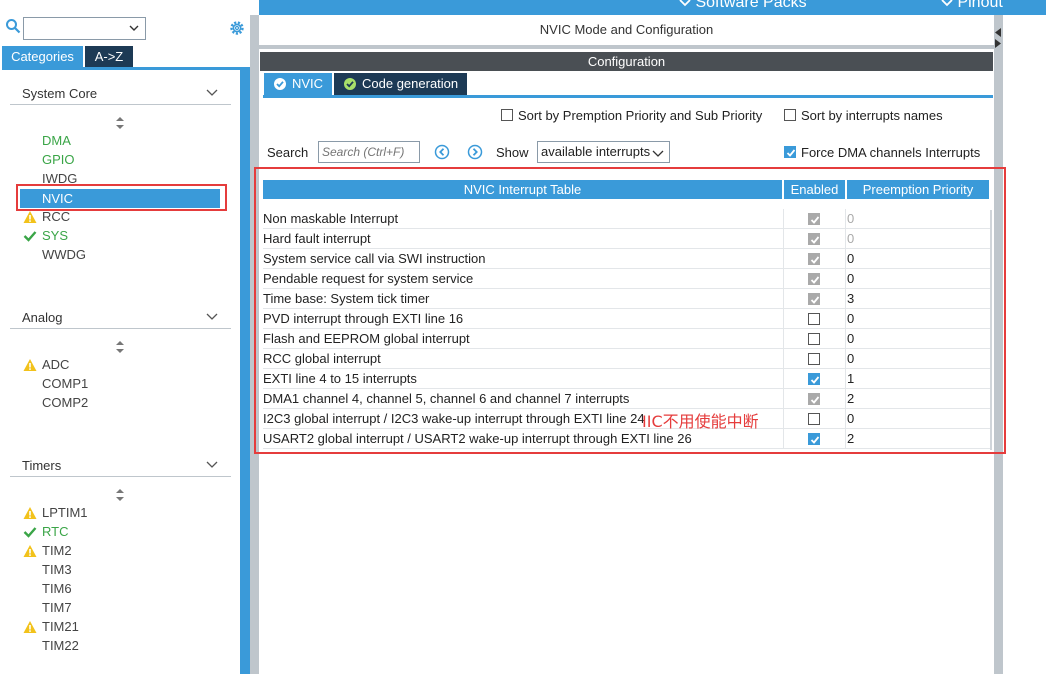 The width and height of the screenshot is (1046, 674). Describe the element at coordinates (298, 84) in the screenshot. I see `tab-nvic: NVIC` at that location.